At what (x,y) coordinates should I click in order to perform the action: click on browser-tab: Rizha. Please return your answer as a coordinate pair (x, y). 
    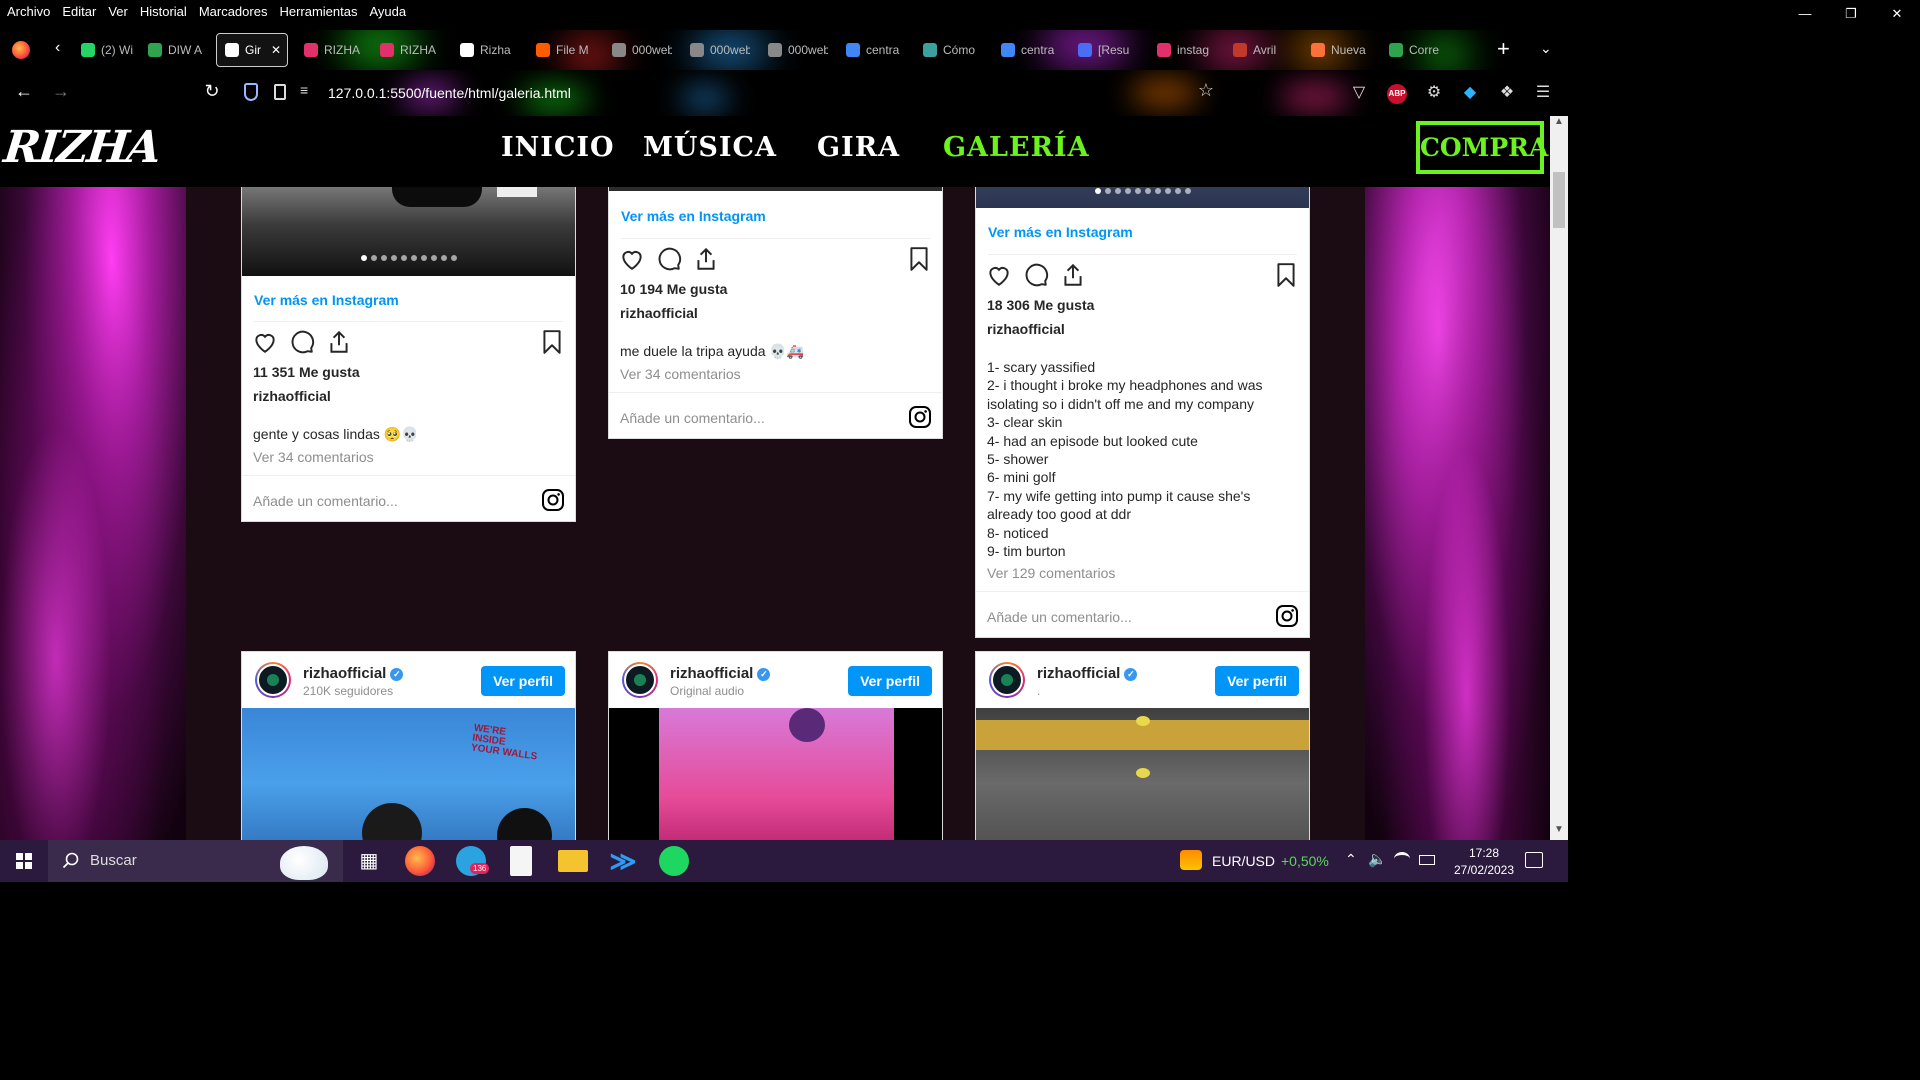
    Looking at the image, I should click on (486, 50).